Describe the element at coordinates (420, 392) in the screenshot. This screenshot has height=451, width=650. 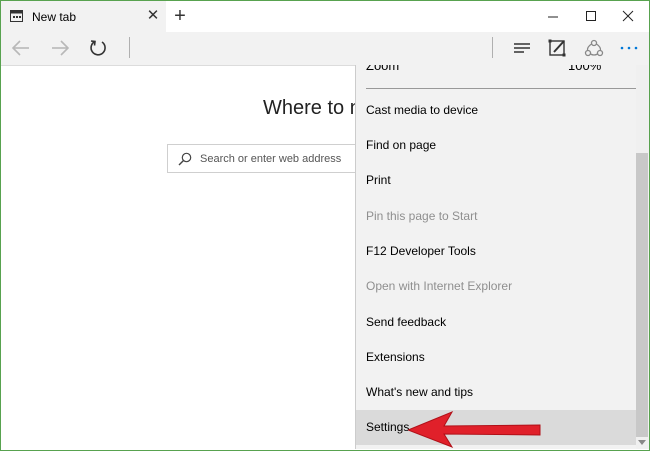
I see `menu-item-label: What's new and tips` at that location.